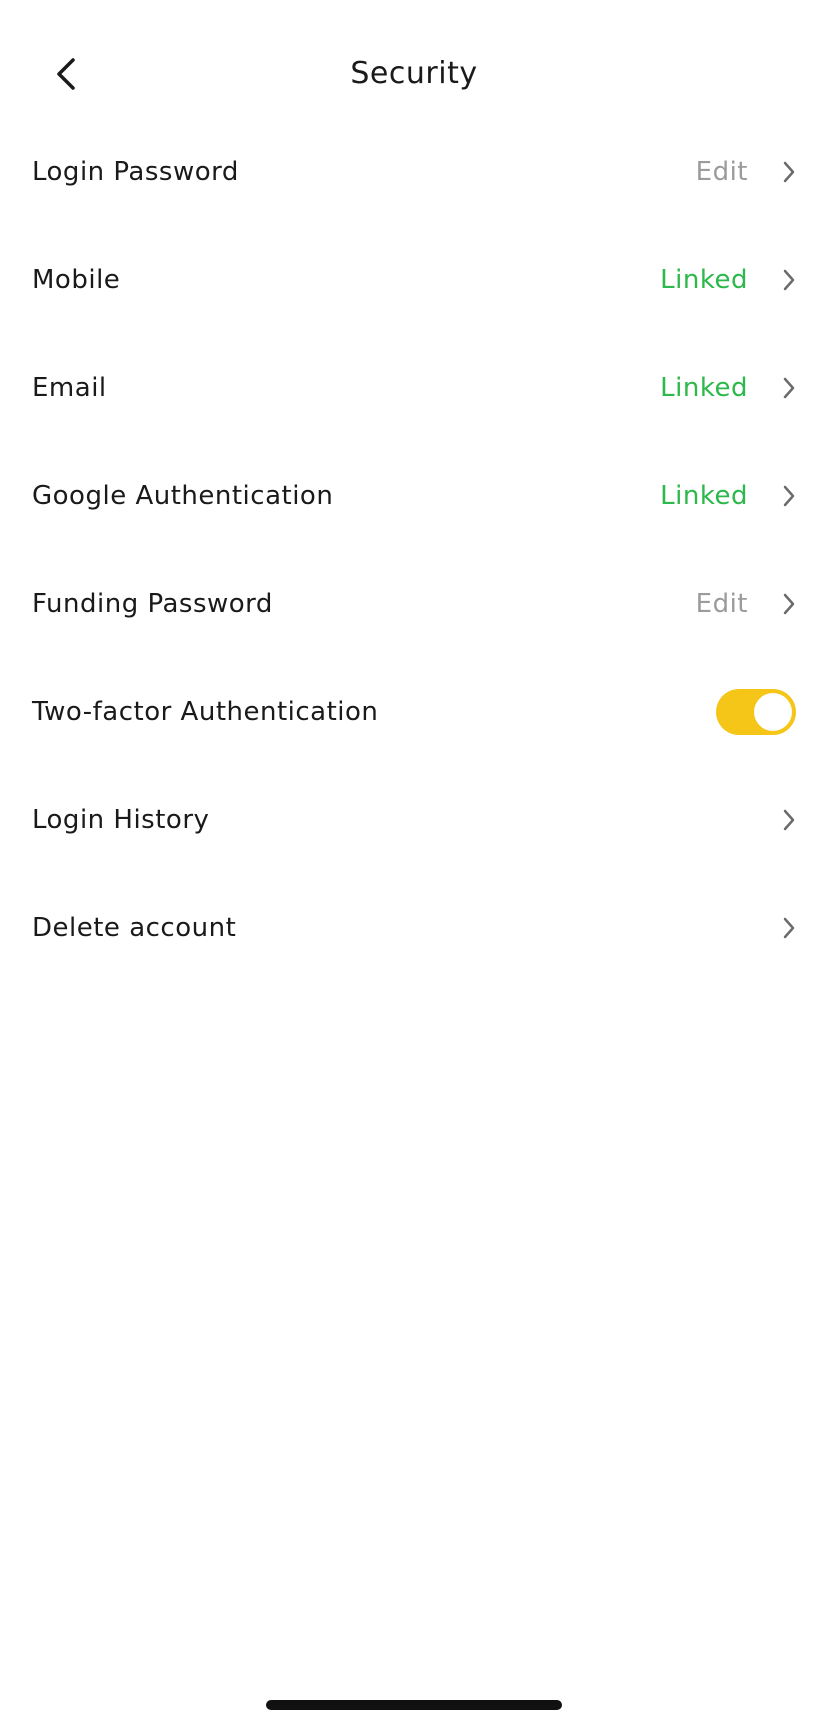 This screenshot has height=1726, width=828. What do you see at coordinates (76, 280) in the screenshot?
I see `row-label: Mobile` at bounding box center [76, 280].